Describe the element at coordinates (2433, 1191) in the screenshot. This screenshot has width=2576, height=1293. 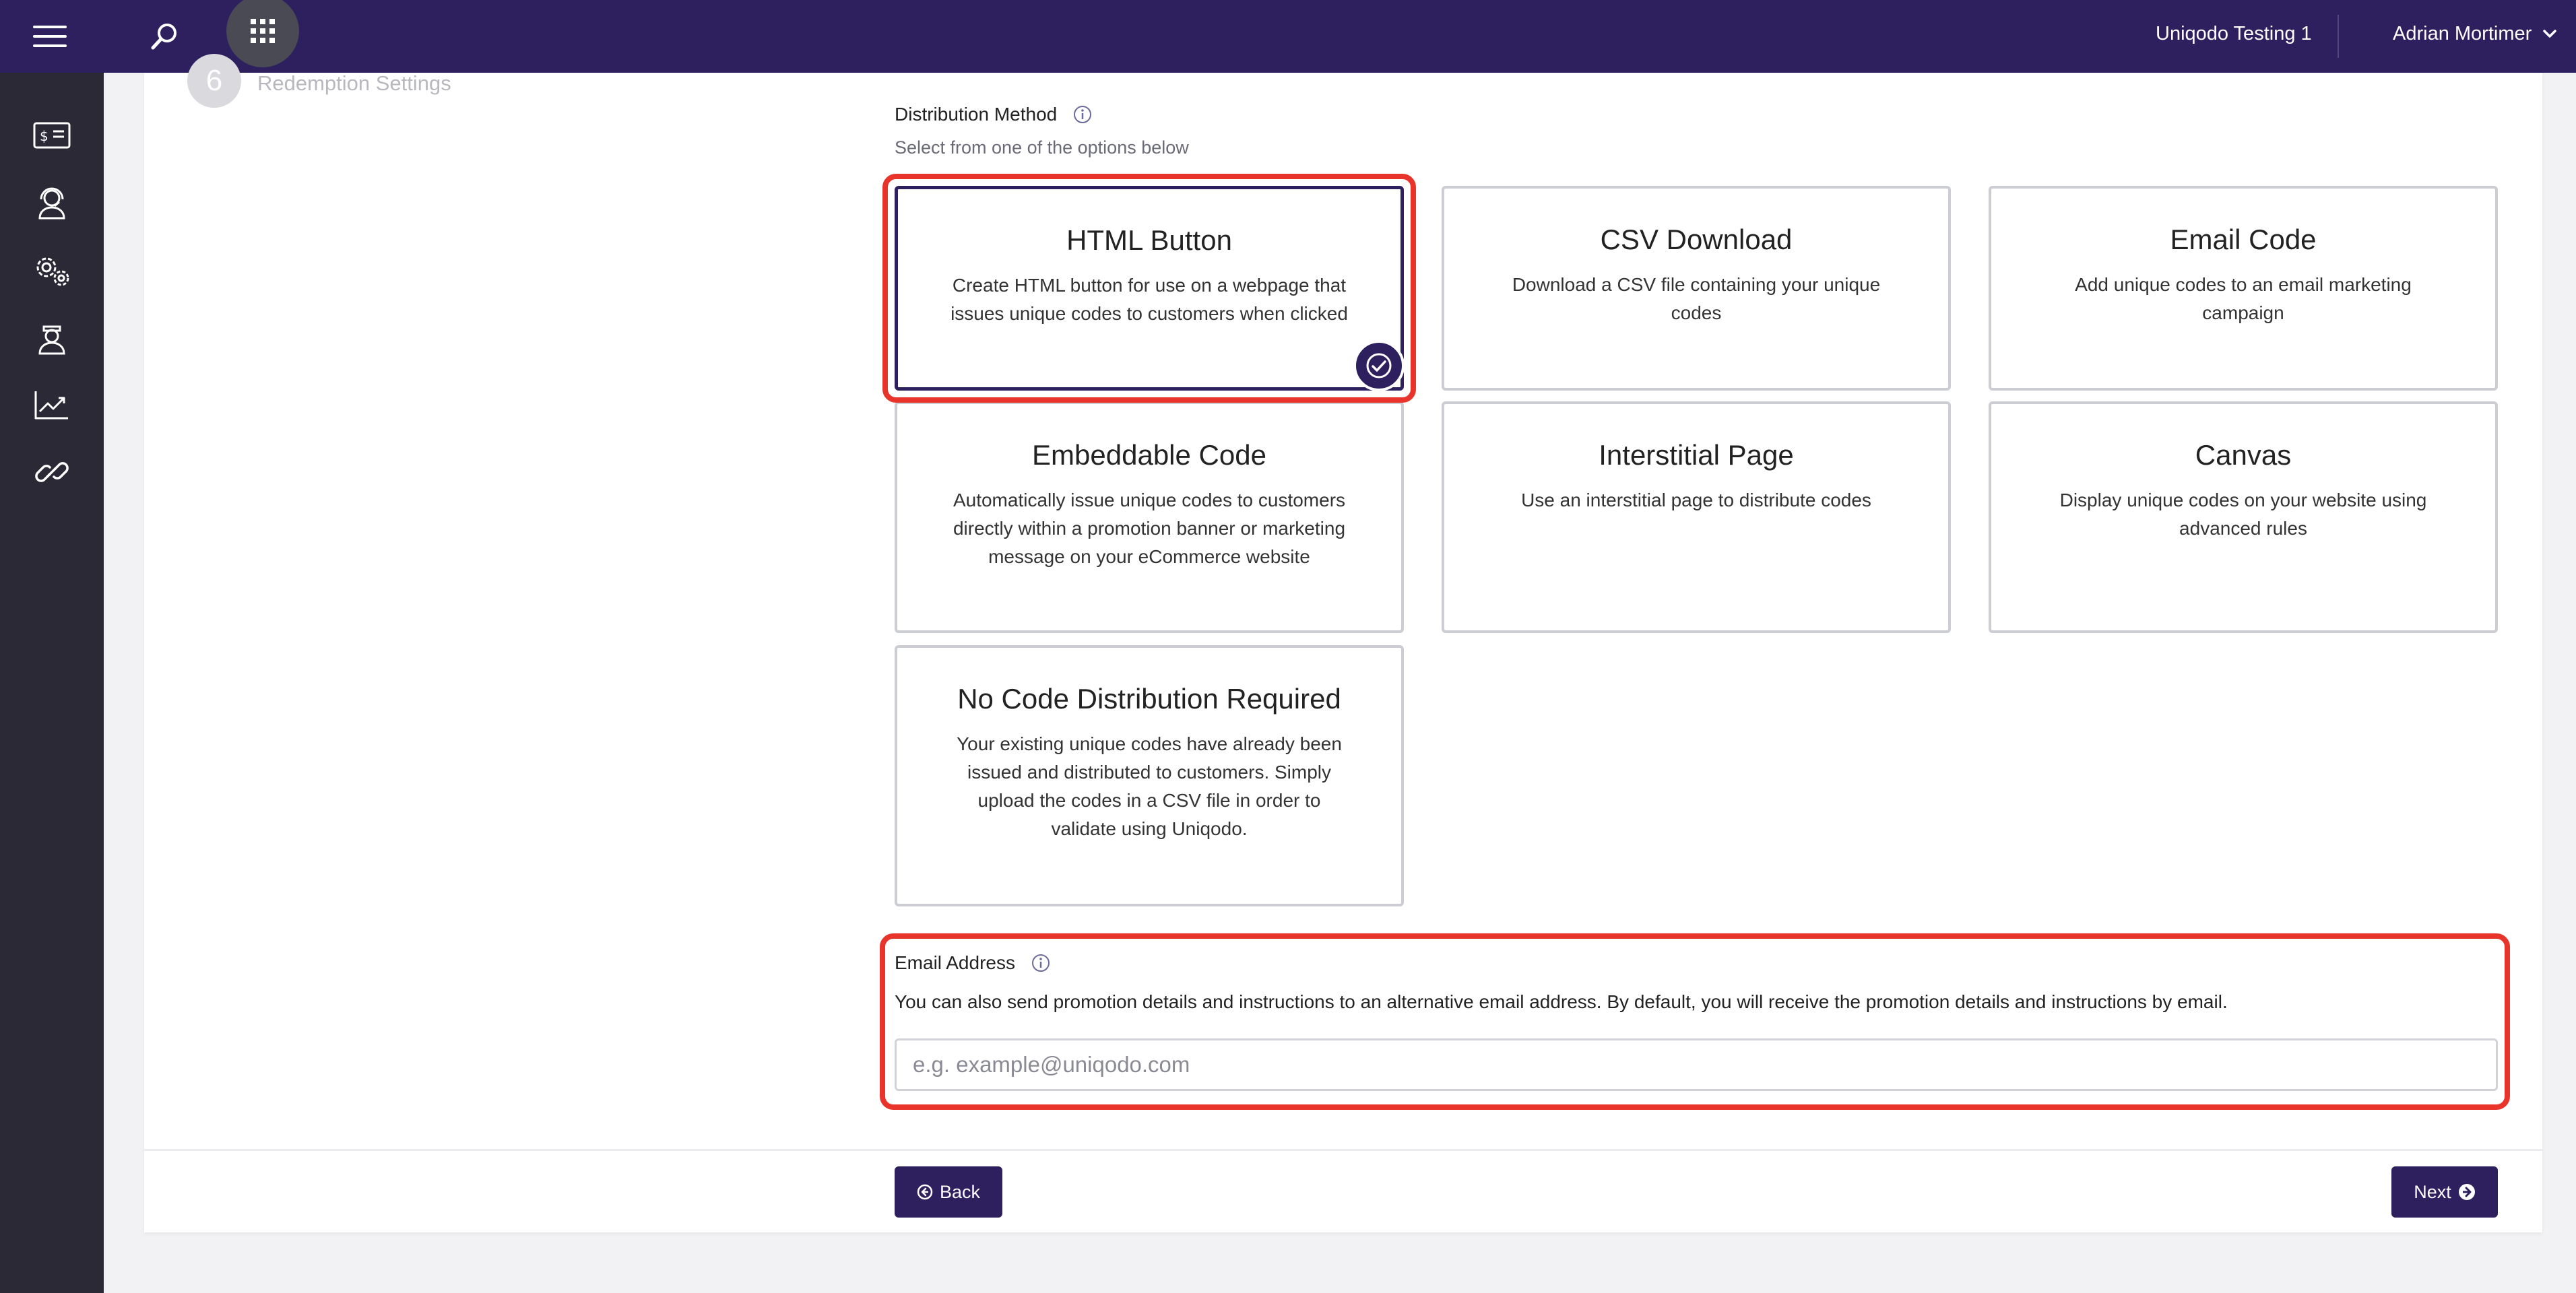
I see `next-button-label: Next` at that location.